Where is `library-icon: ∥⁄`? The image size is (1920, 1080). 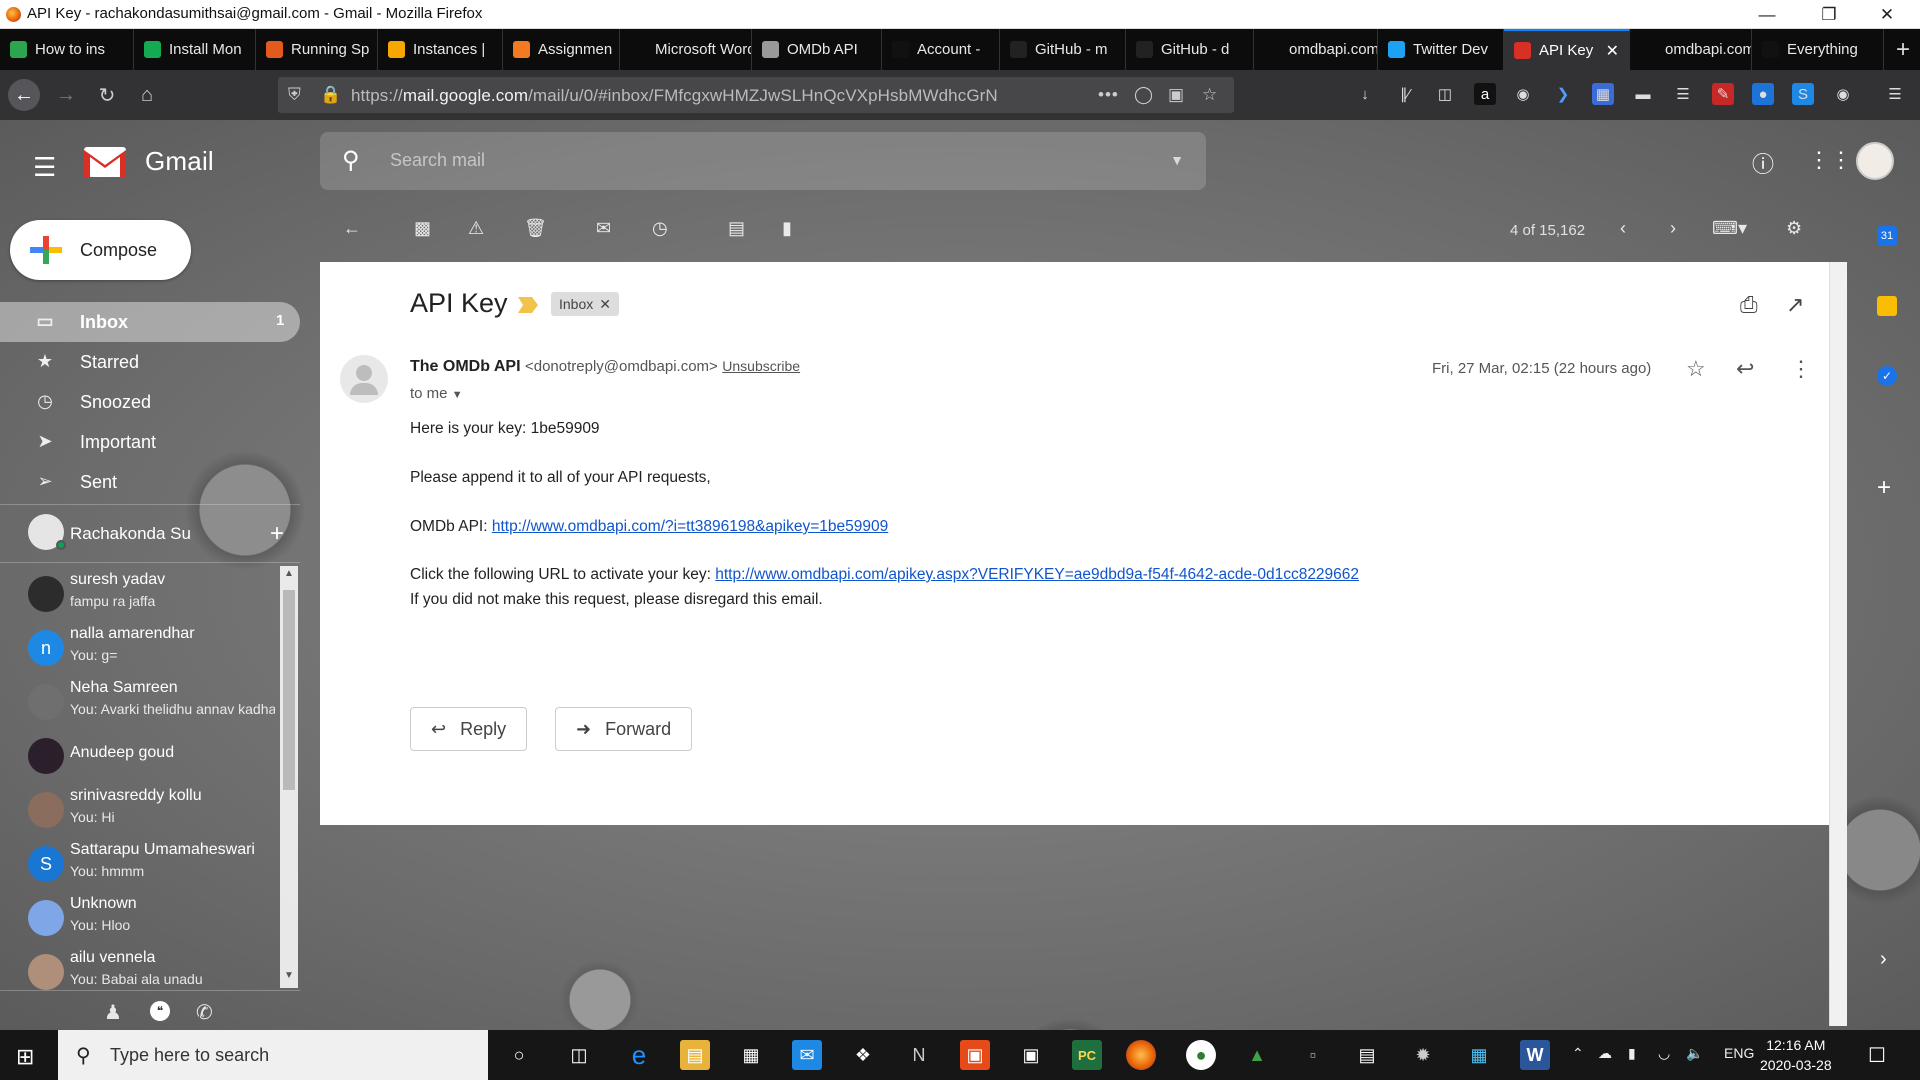 library-icon: ∥⁄ is located at coordinates (1405, 94).